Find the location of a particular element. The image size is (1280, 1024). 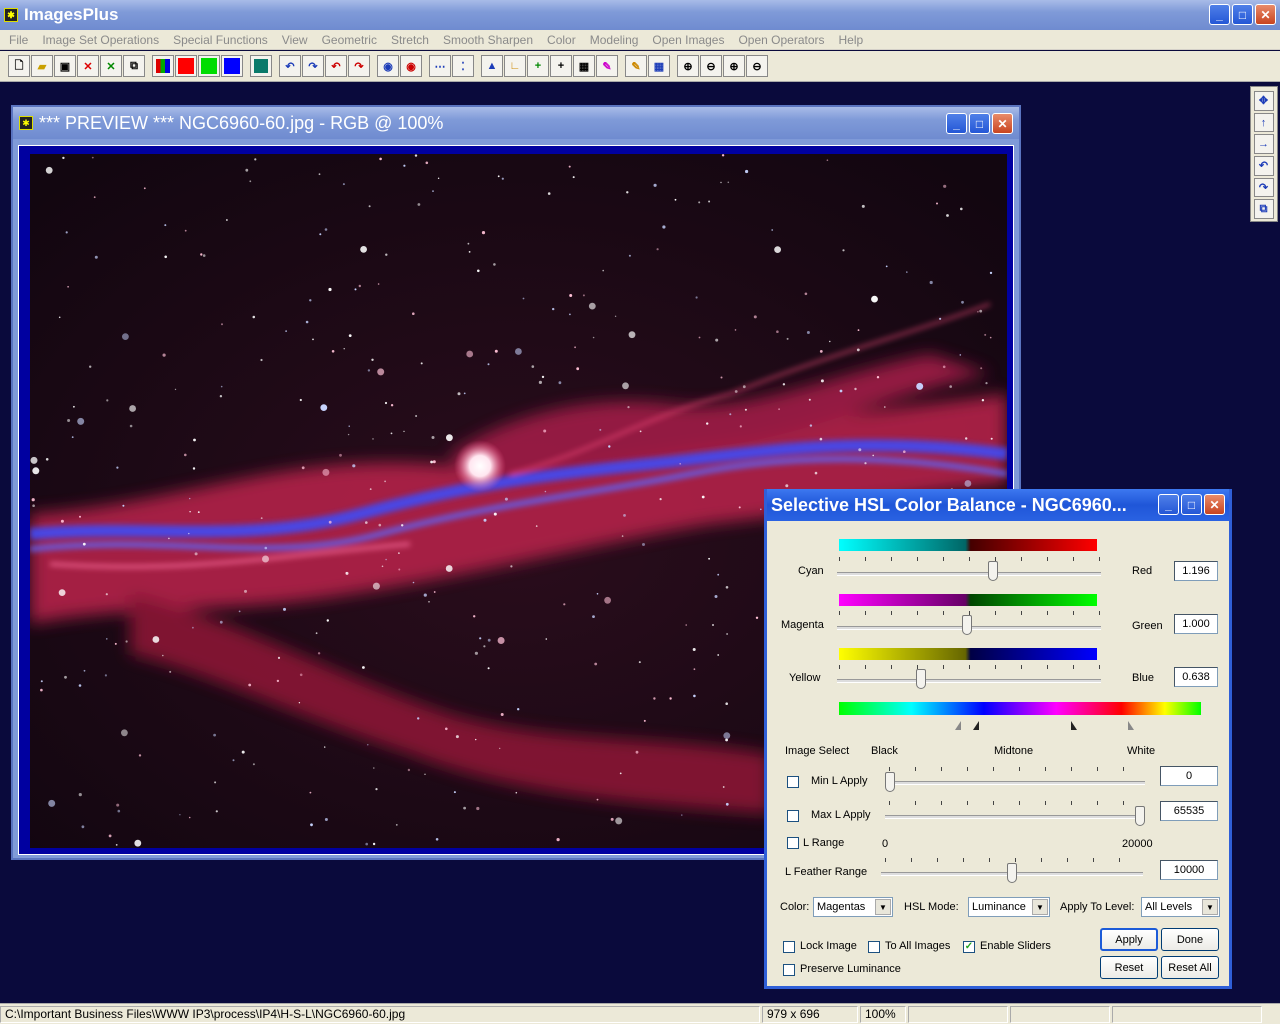

curve-icon: ∟ is located at coordinates (515, 66).